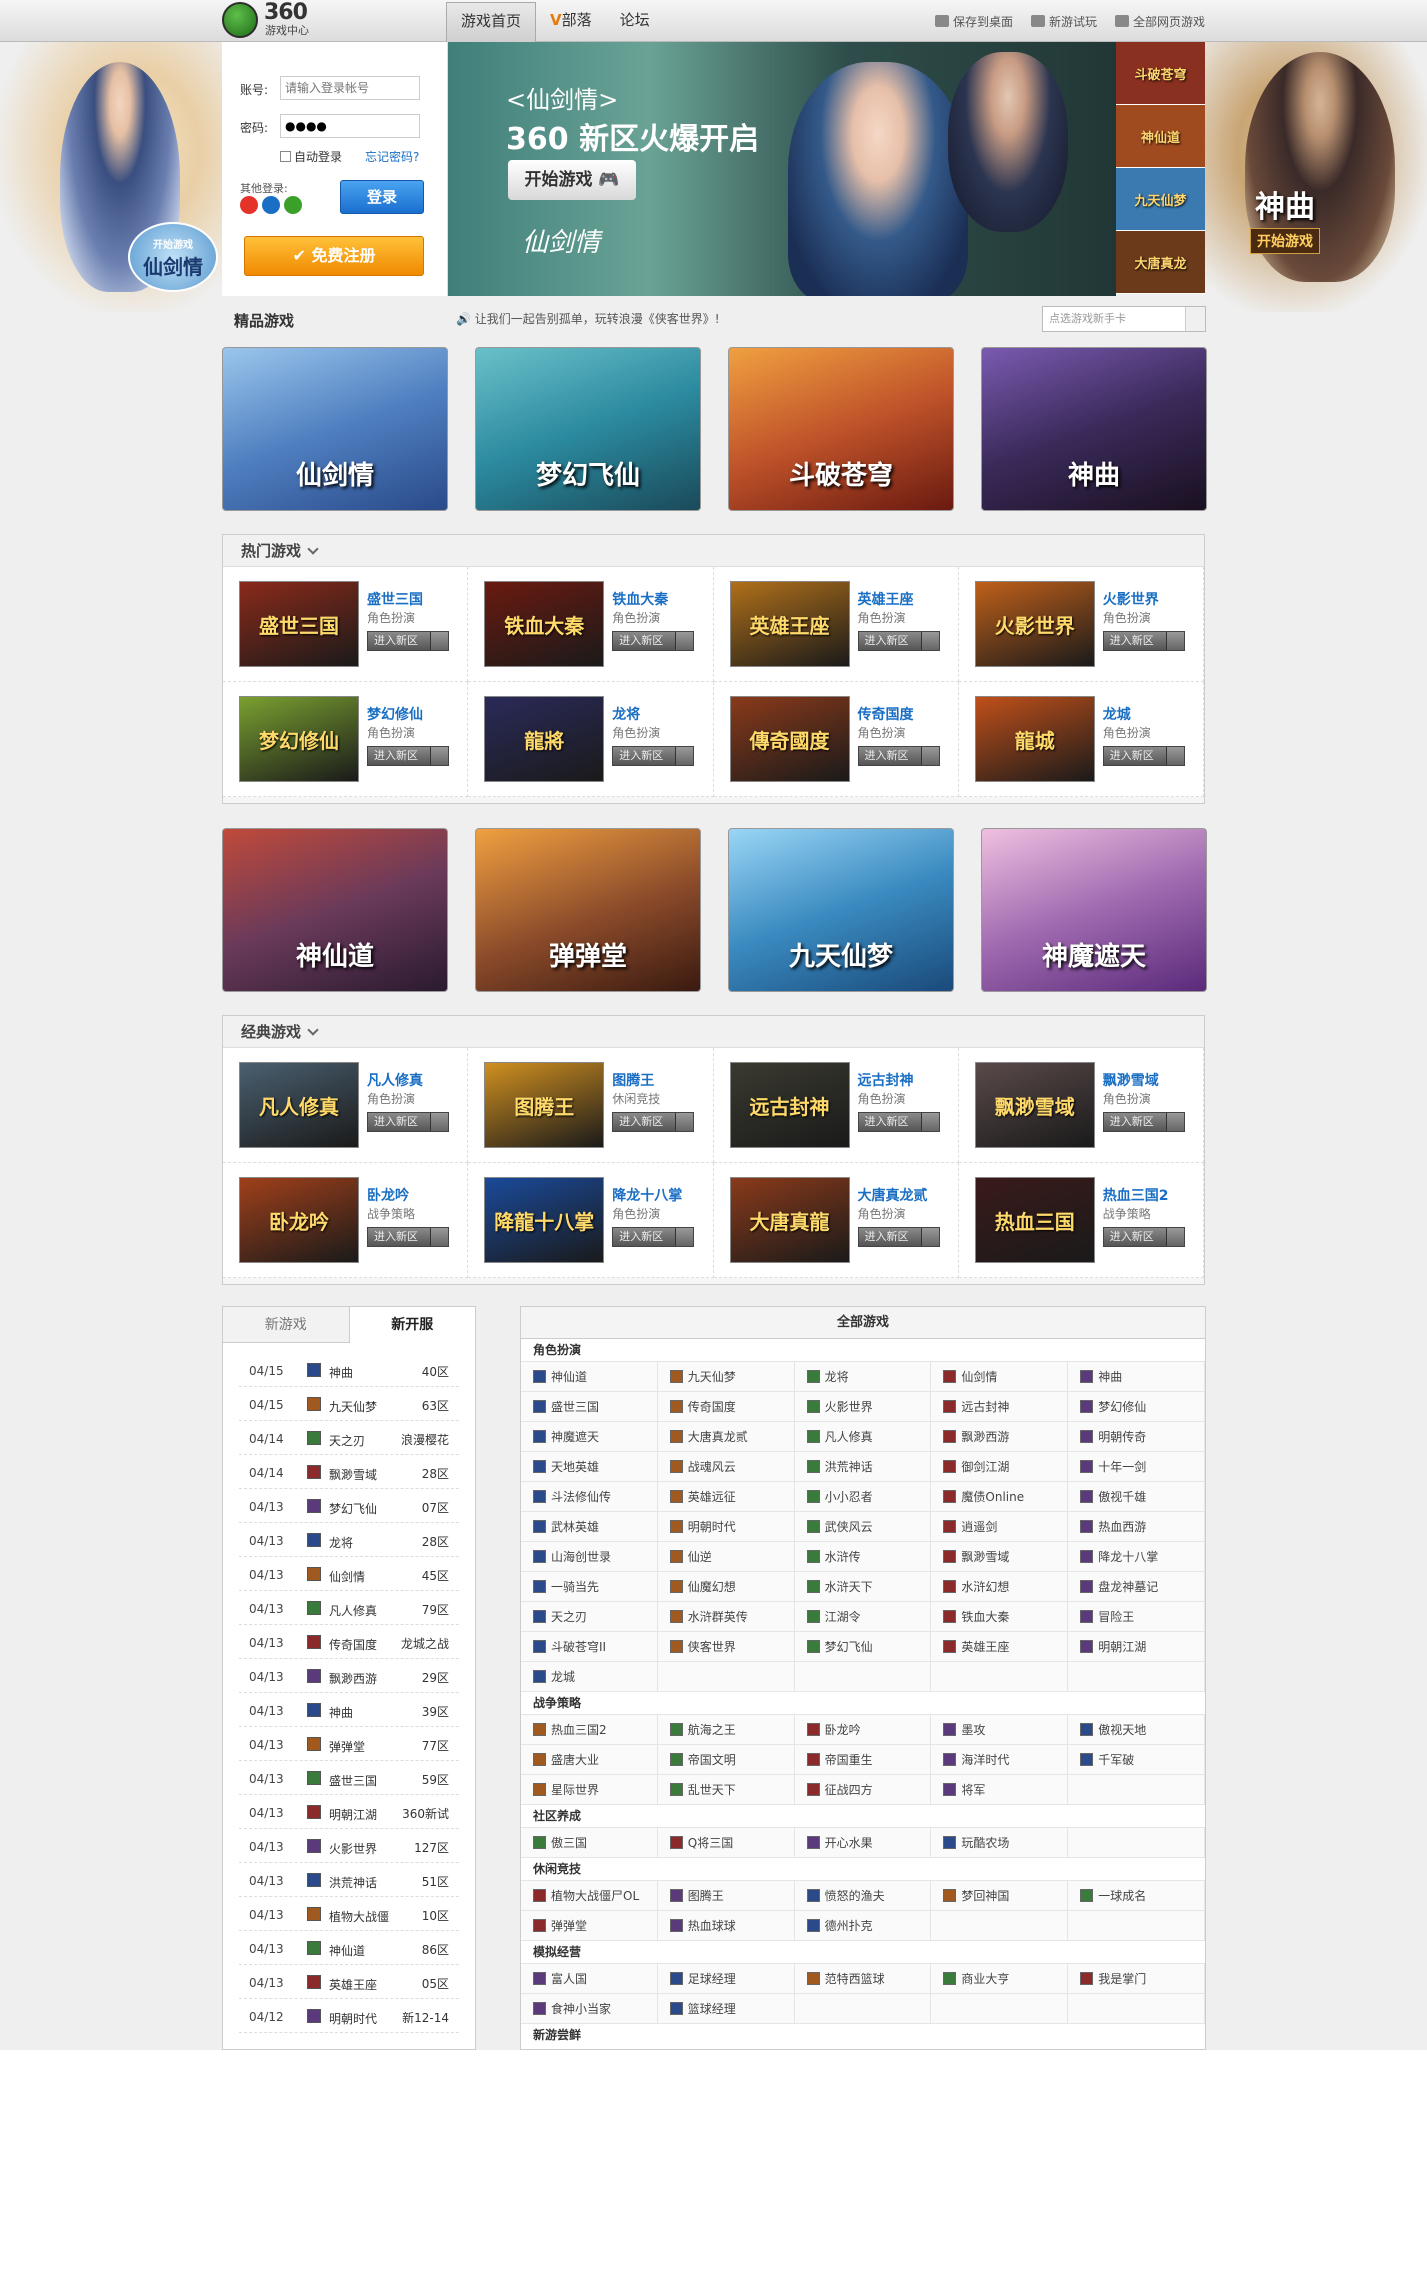 The height and width of the screenshot is (2290, 1427). I want to click on game-thumbnail: 龍將, so click(544, 739).